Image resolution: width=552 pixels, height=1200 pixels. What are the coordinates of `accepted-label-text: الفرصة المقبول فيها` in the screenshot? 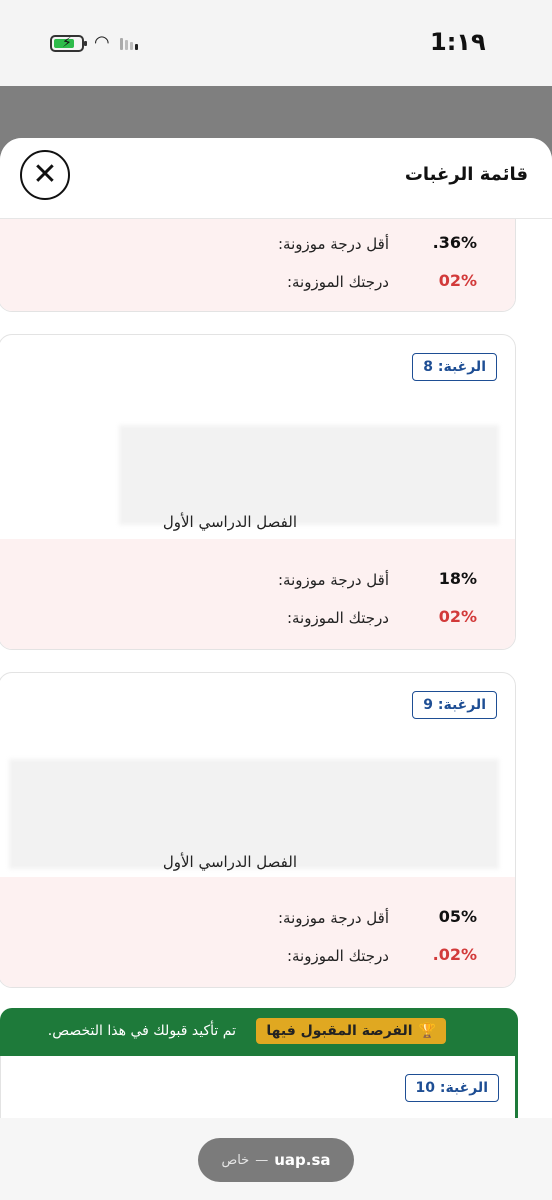 It's located at (339, 1031).